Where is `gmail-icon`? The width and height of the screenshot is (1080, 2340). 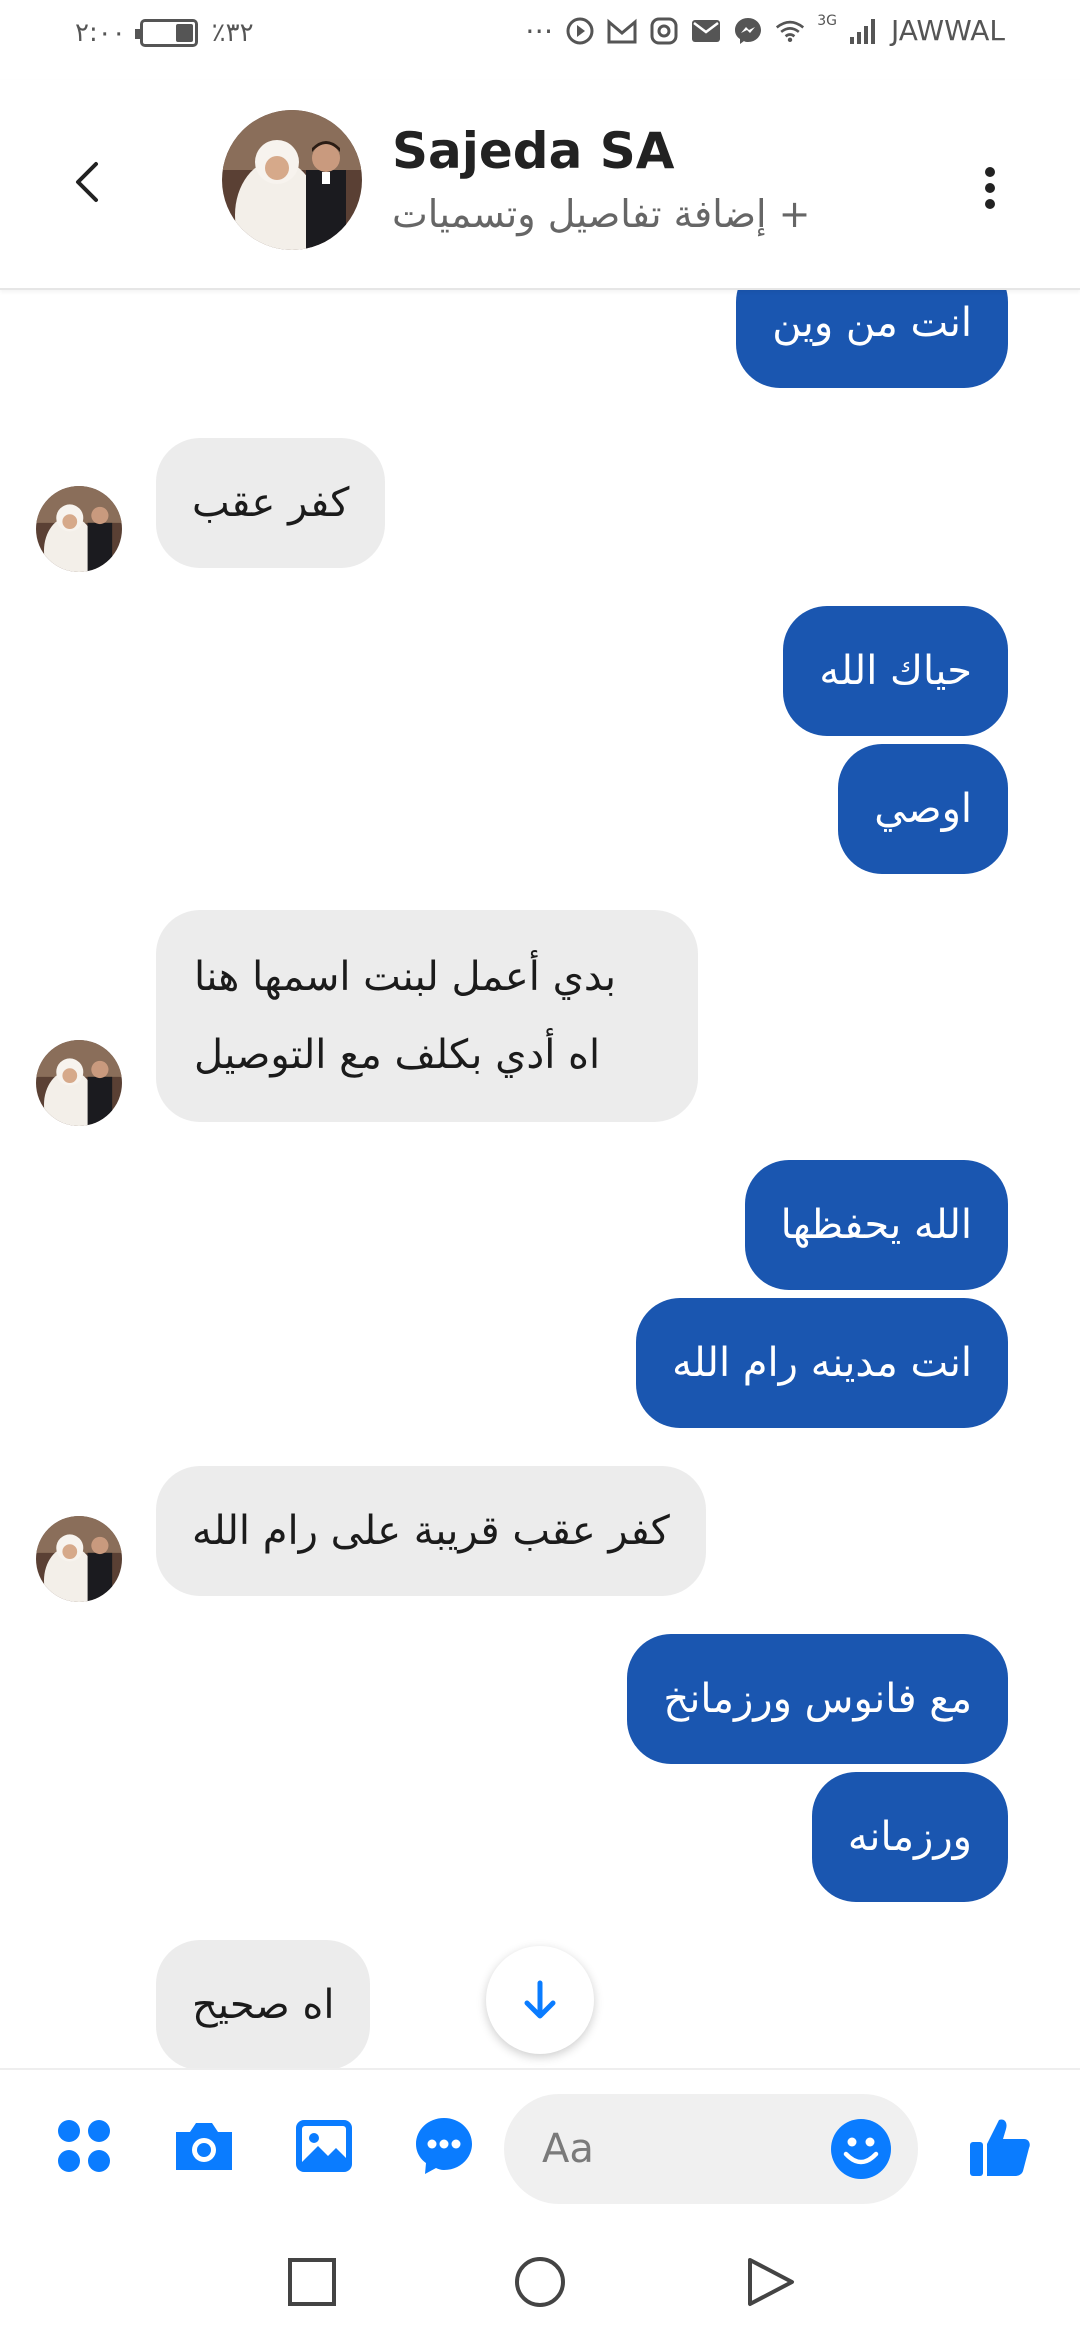
gmail-icon is located at coordinates (622, 31).